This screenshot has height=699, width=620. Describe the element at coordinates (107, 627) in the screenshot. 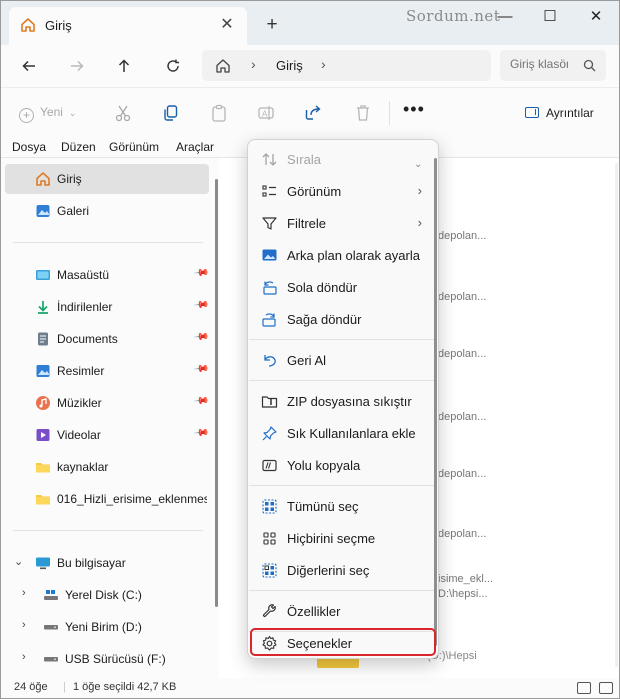

I see `sidebar-item-drive-d: › Yeni Birim (D:)` at that location.